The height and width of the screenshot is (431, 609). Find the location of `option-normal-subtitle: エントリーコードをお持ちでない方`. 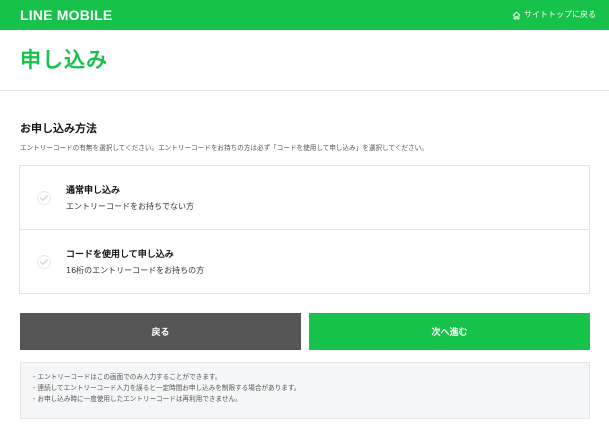

option-normal-subtitle: エントリーコードをお持ちでない方 is located at coordinates (130, 206).